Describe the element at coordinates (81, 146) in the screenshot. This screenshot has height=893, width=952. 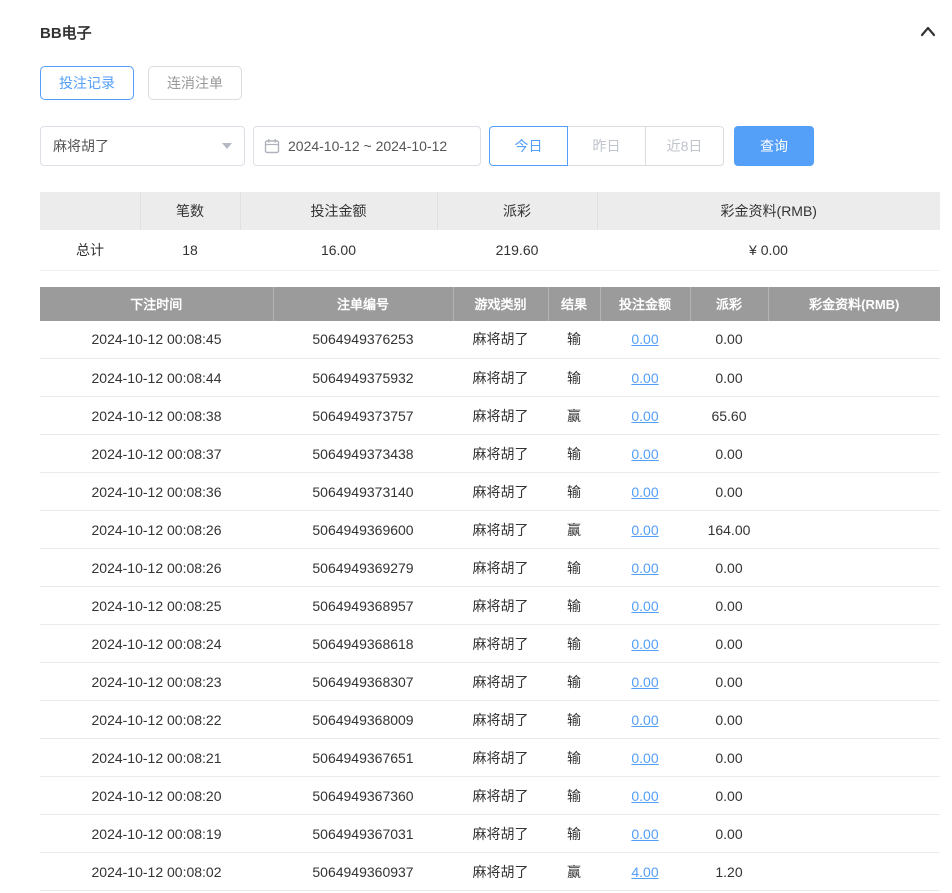
I see `game-select-value: 麻将胡了` at that location.